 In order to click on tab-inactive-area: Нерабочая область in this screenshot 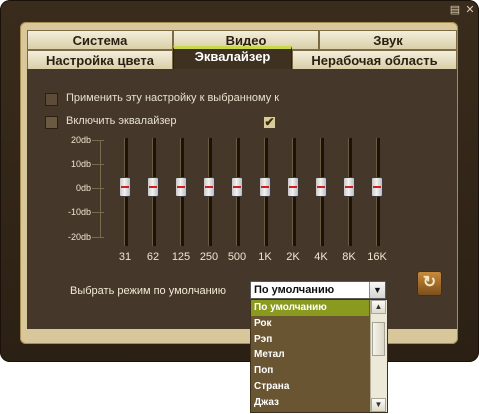, I will do `click(374, 60)`.